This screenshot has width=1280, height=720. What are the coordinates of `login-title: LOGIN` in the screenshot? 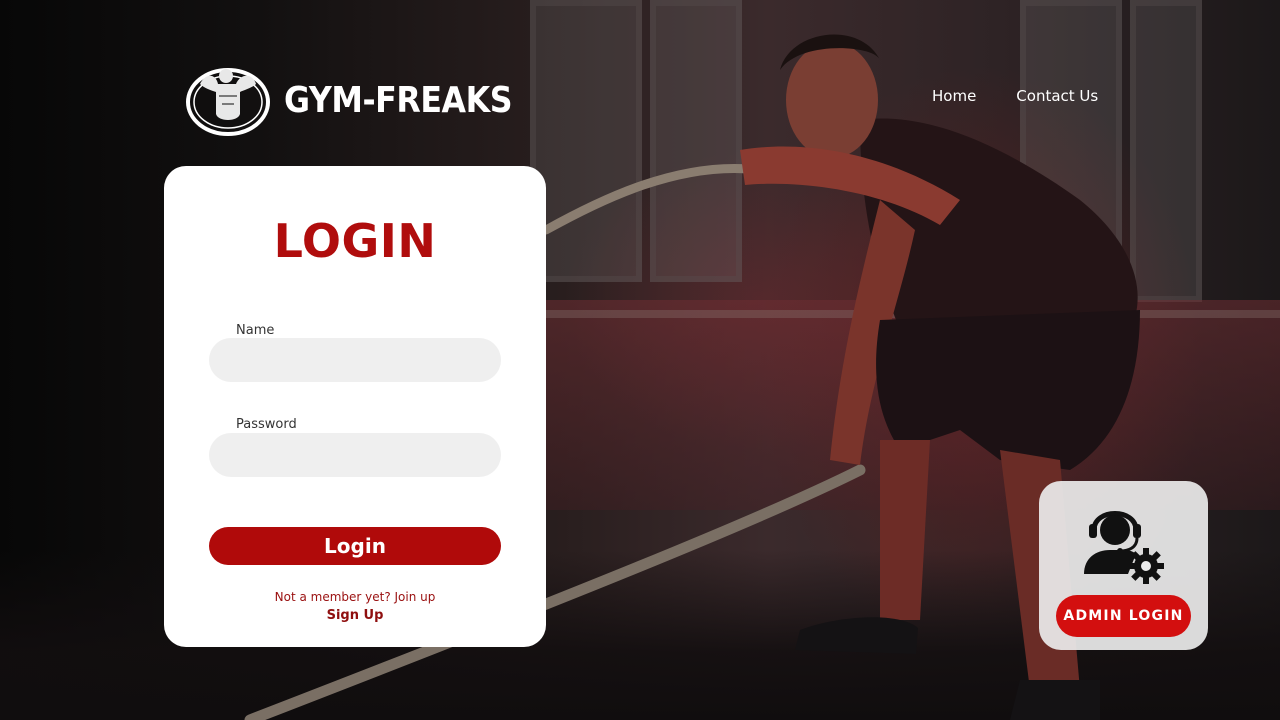 It's located at (355, 241).